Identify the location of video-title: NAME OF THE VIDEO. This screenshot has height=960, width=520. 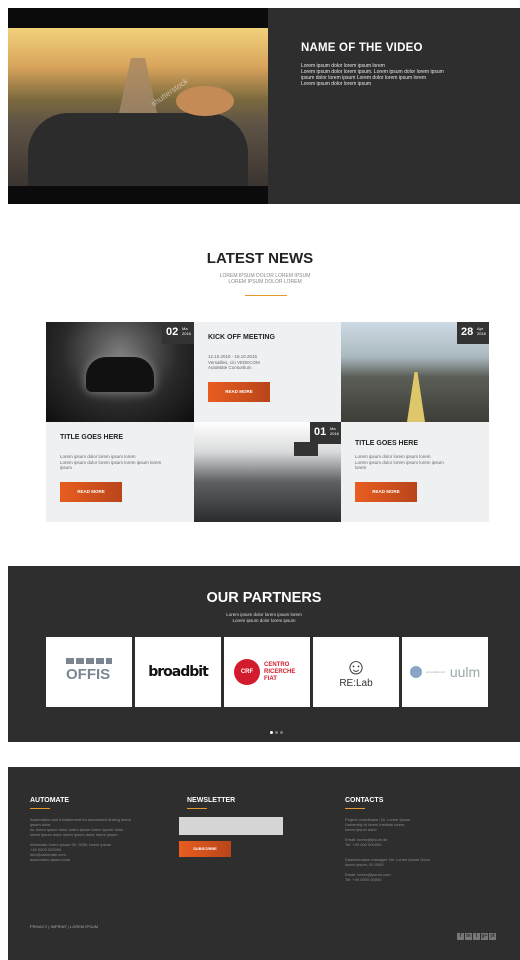
(362, 48).